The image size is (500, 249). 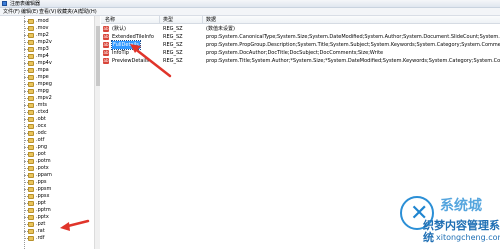 What do you see at coordinates (151, 61) in the screenshot?
I see `arrow-to-fulldetails-icon` at bounding box center [151, 61].